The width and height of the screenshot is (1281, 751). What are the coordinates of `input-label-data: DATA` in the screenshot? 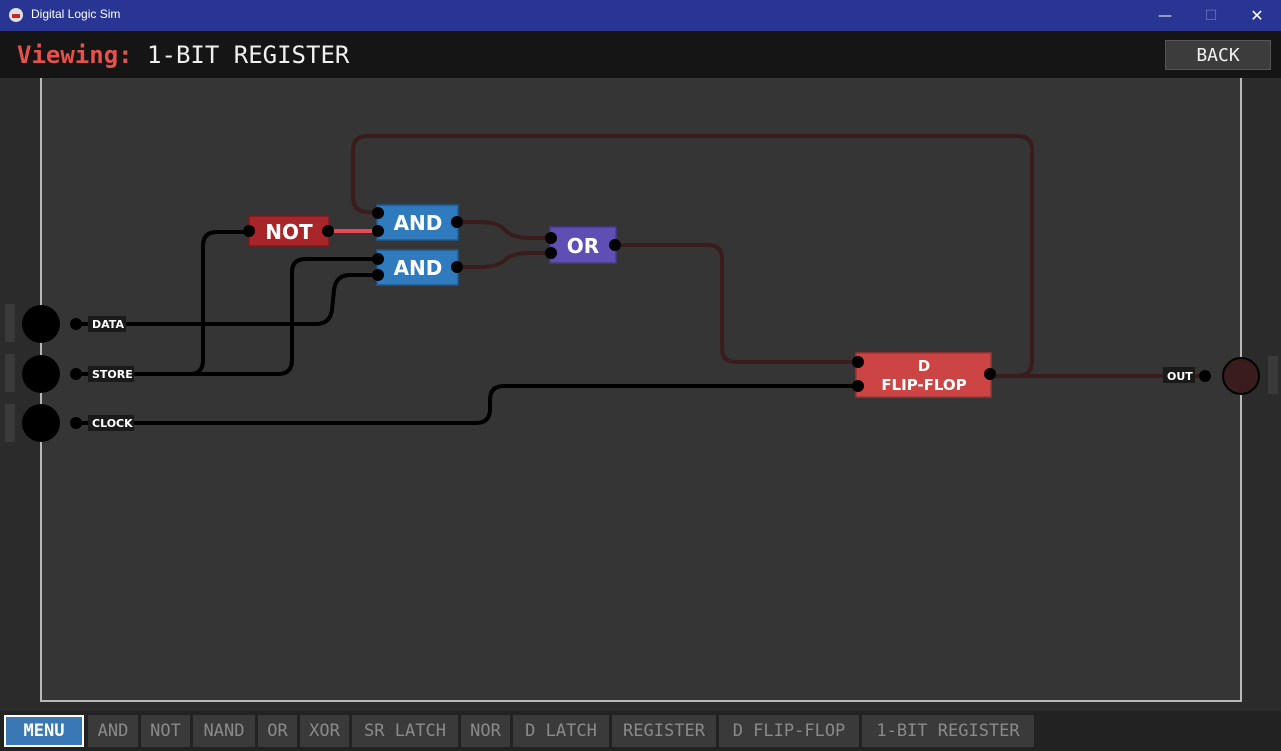 It's located at (108, 324).